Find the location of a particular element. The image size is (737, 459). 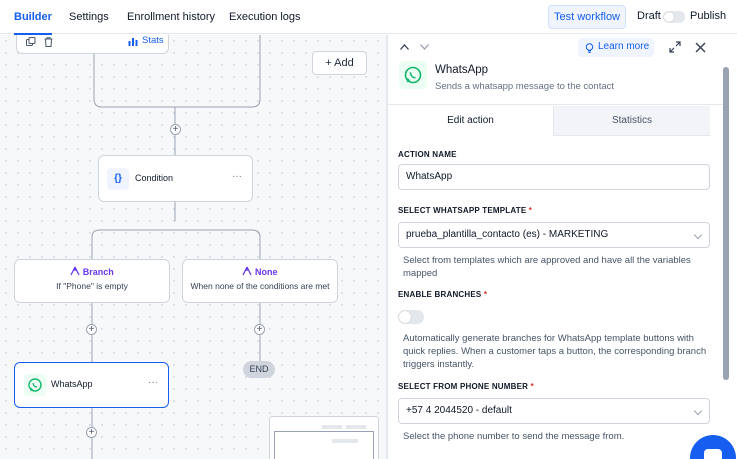

stats-icon is located at coordinates (133, 42).